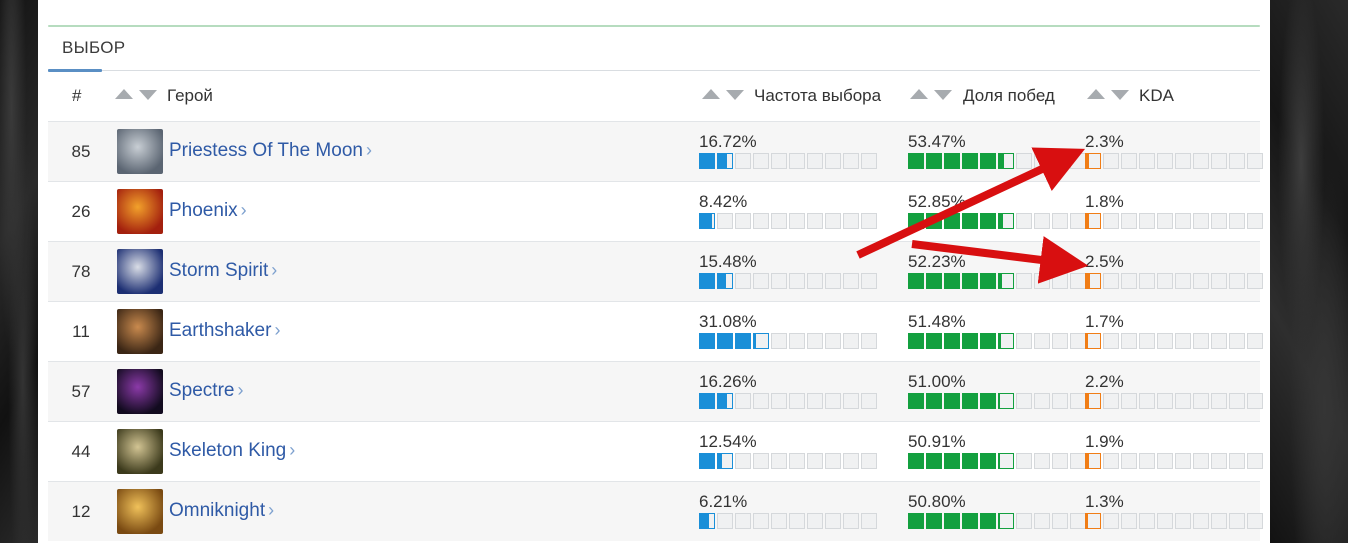 This screenshot has width=1348, height=543. What do you see at coordinates (655, 511) in the screenshot?
I see `table-row: 12 Omniknight › 6.21% 50.80% 1.3%` at bounding box center [655, 511].